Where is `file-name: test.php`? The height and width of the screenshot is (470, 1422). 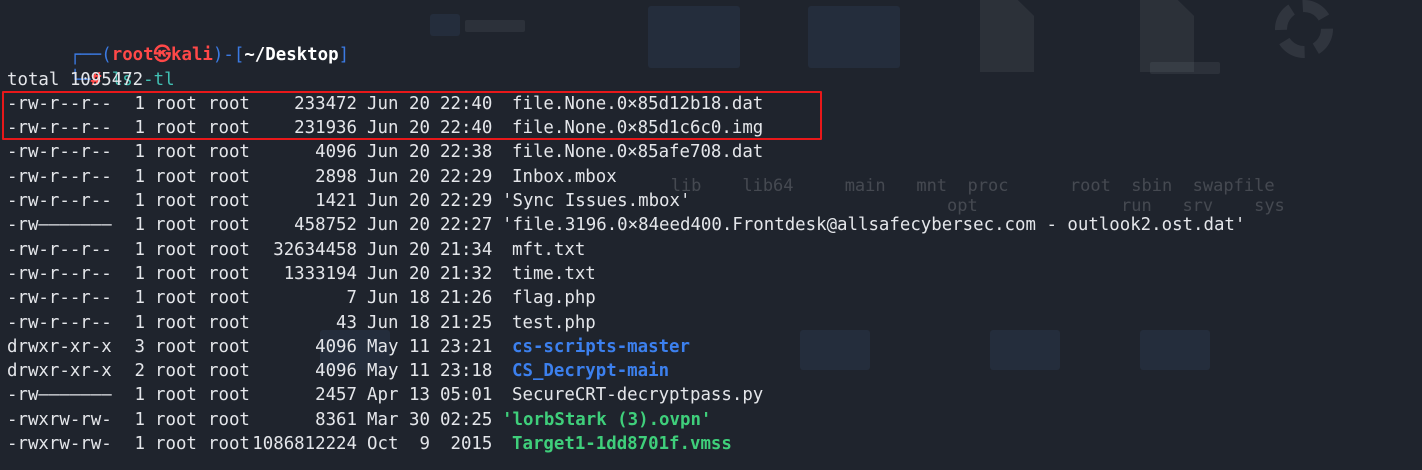
file-name: test.php is located at coordinates (554, 322).